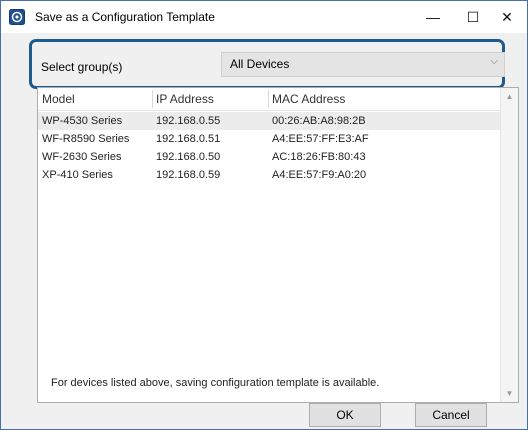 The image size is (528, 430). I want to click on cell-ip: 192.168.0.50, so click(188, 157).